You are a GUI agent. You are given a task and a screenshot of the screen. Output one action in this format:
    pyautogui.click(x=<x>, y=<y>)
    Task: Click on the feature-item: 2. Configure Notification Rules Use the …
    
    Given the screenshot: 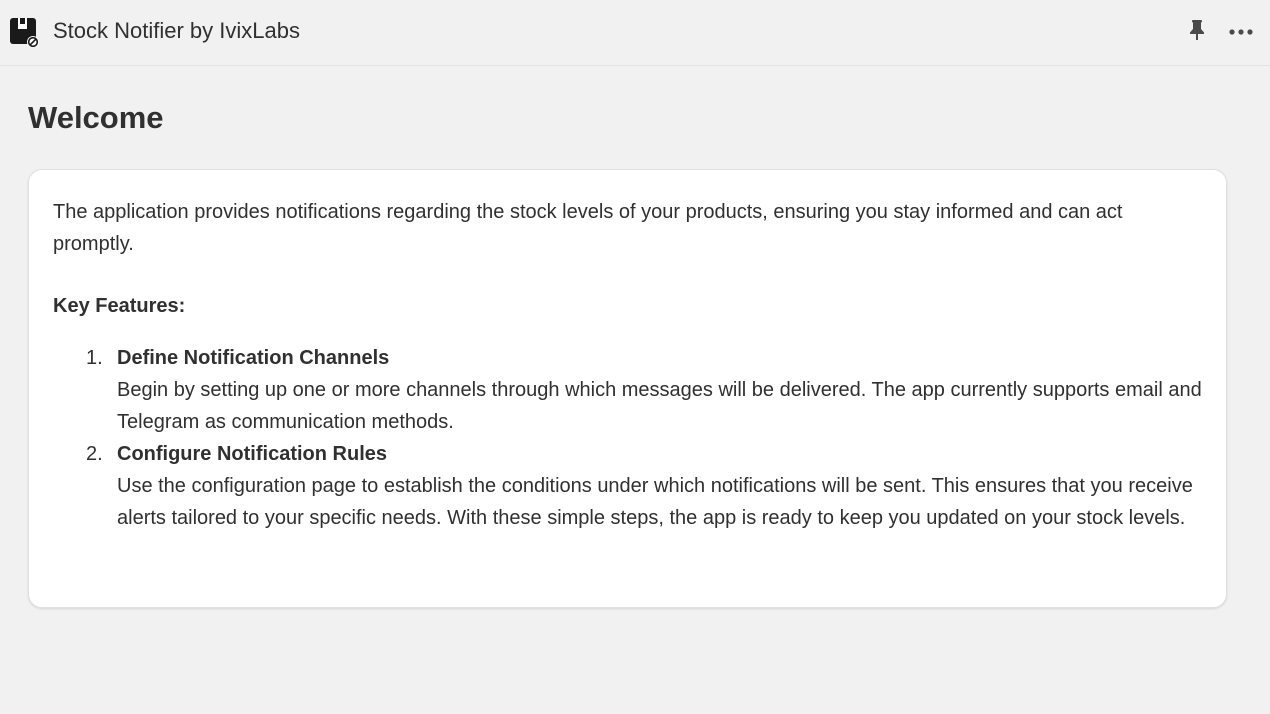 What is the action you would take?
    pyautogui.click(x=643, y=486)
    